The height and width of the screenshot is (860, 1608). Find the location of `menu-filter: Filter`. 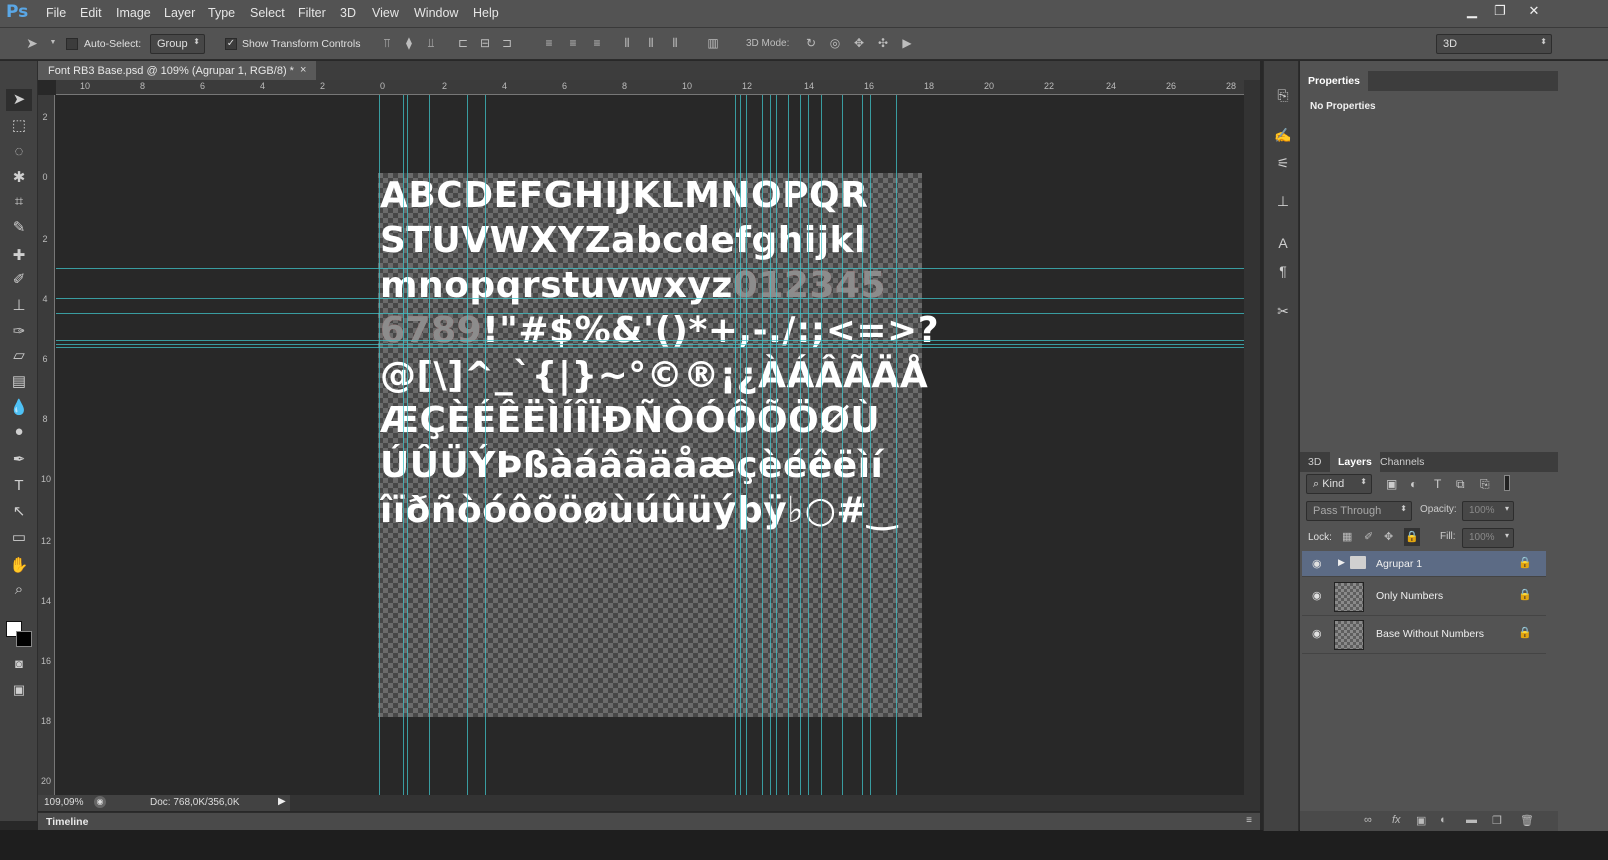

menu-filter: Filter is located at coordinates (312, 13).